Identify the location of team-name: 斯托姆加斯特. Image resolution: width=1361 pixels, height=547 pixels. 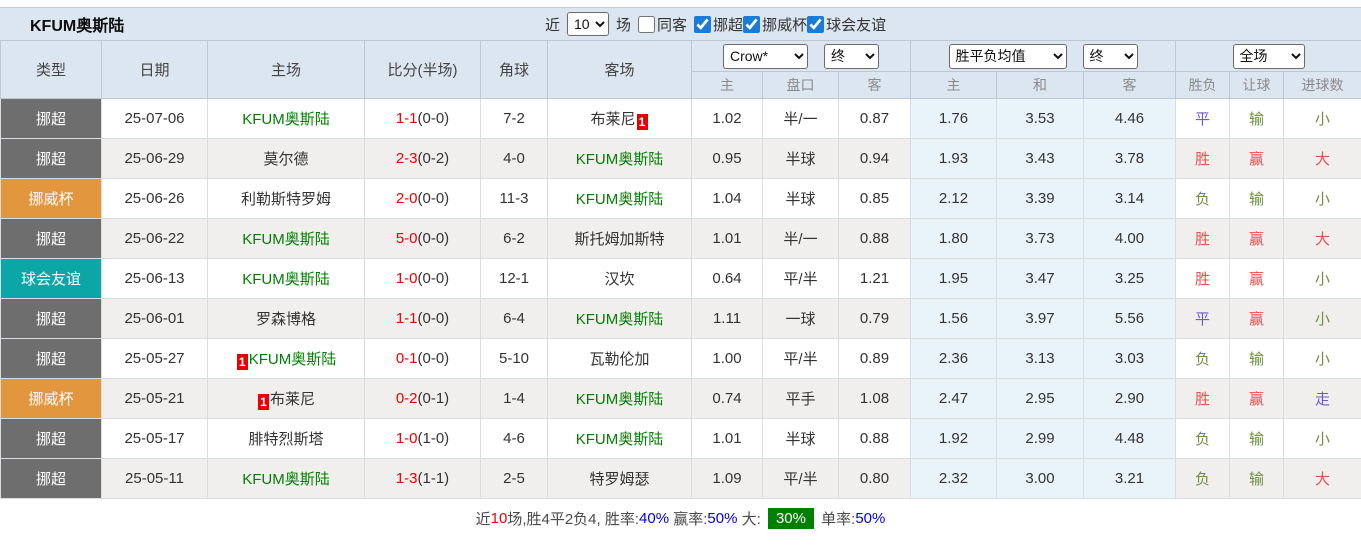
(619, 239).